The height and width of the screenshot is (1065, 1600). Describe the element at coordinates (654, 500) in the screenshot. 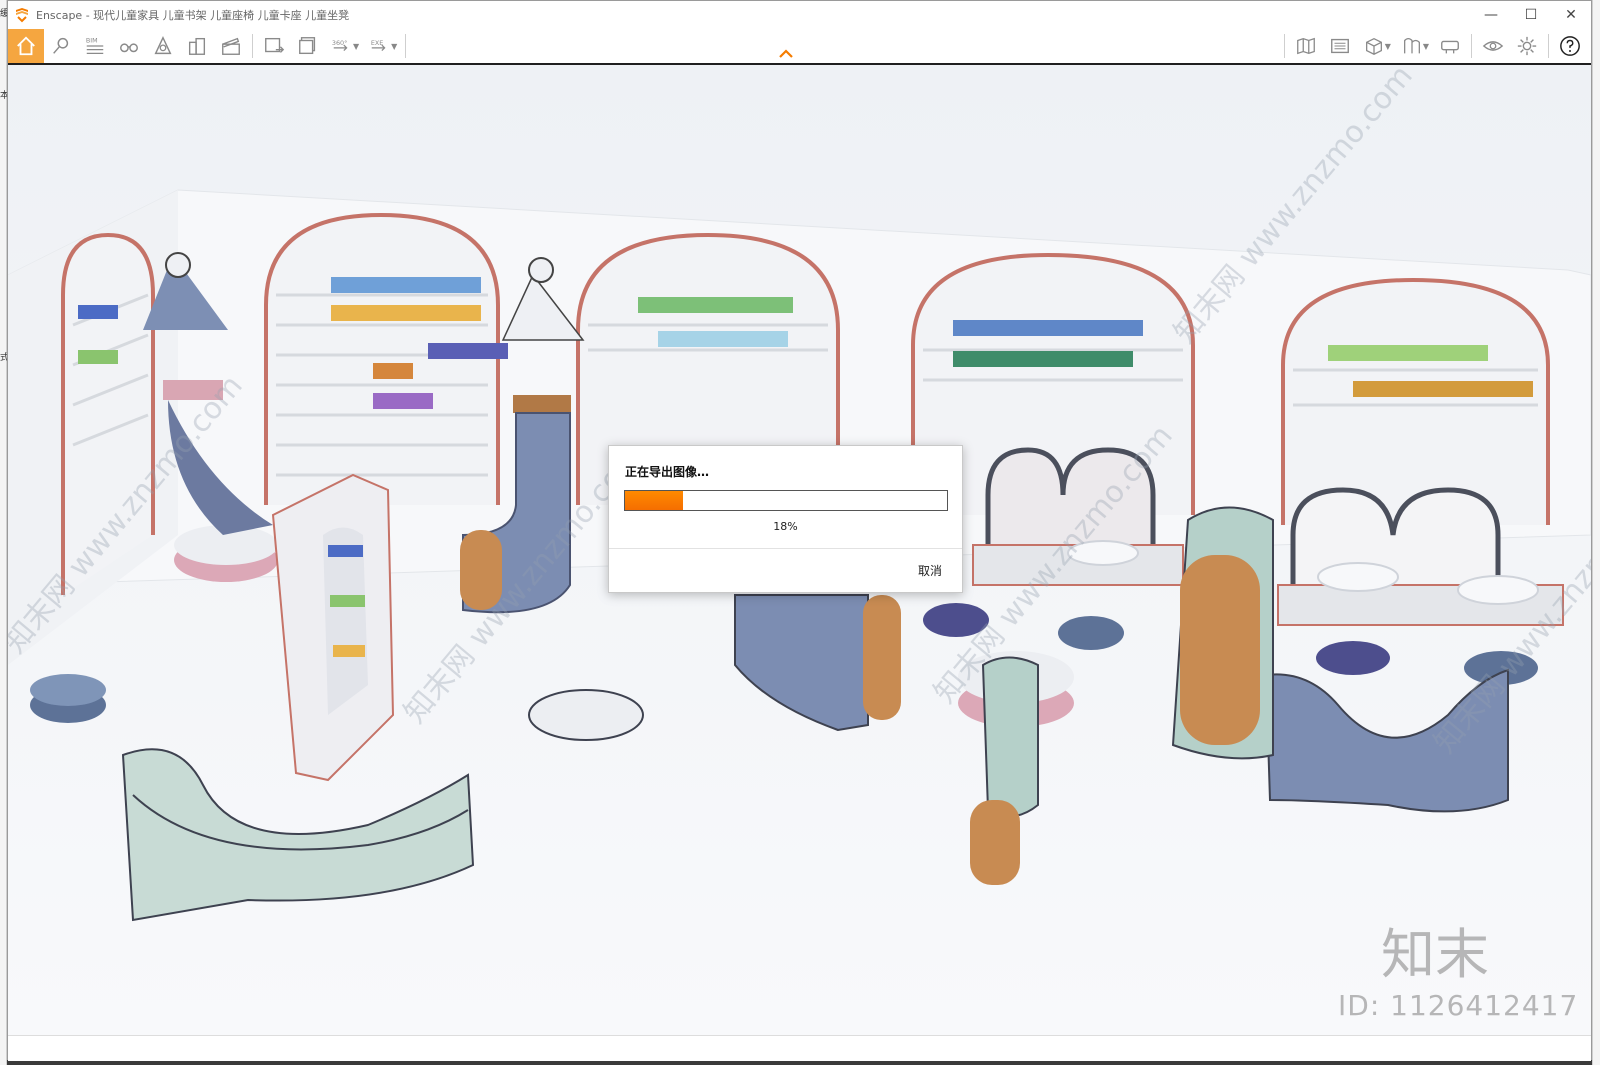

I see `progress-fill` at that location.